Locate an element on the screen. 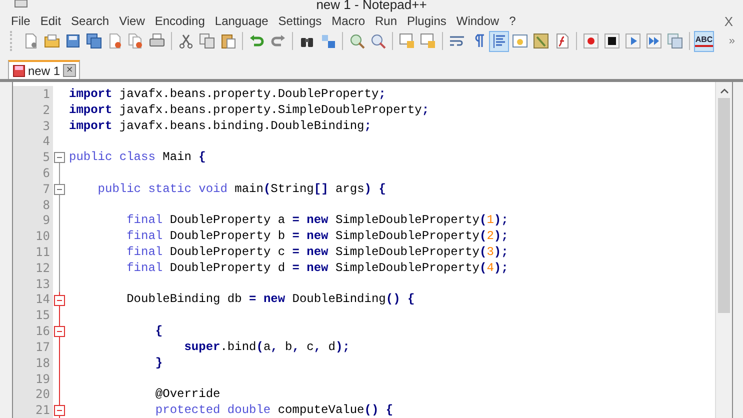 Image resolution: width=743 pixels, height=418 pixels. line-number: 1 is located at coordinates (33, 94).